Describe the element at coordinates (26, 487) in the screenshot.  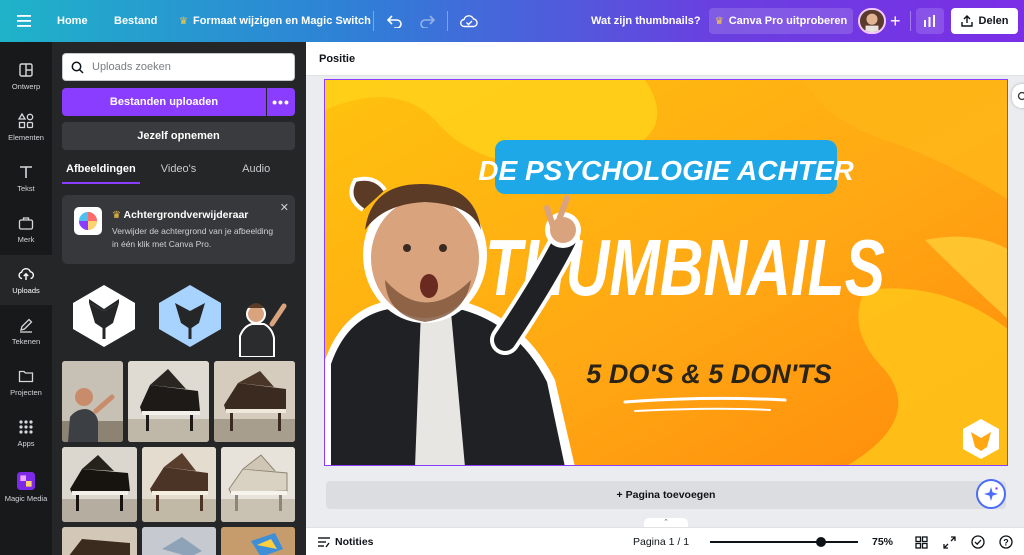
I see `rail-item-magic-media: Magic Media` at that location.